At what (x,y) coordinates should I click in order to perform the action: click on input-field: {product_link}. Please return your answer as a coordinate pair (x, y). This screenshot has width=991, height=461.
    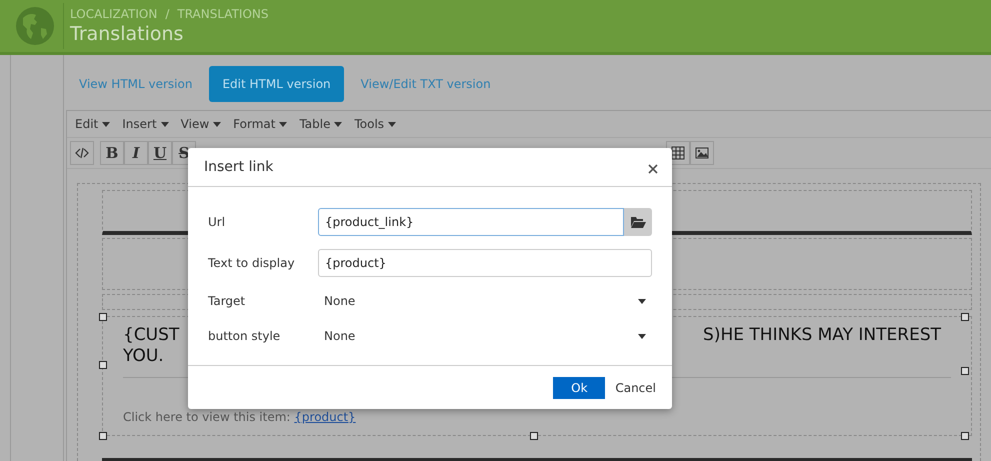
    Looking at the image, I should click on (471, 222).